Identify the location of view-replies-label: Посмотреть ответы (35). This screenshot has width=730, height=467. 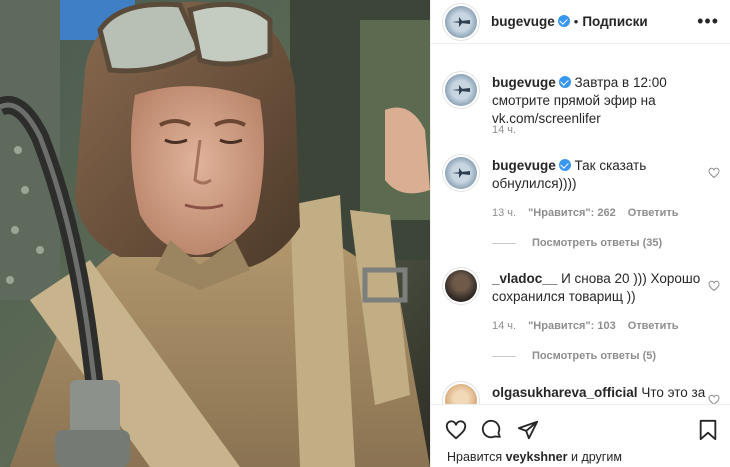
(597, 243).